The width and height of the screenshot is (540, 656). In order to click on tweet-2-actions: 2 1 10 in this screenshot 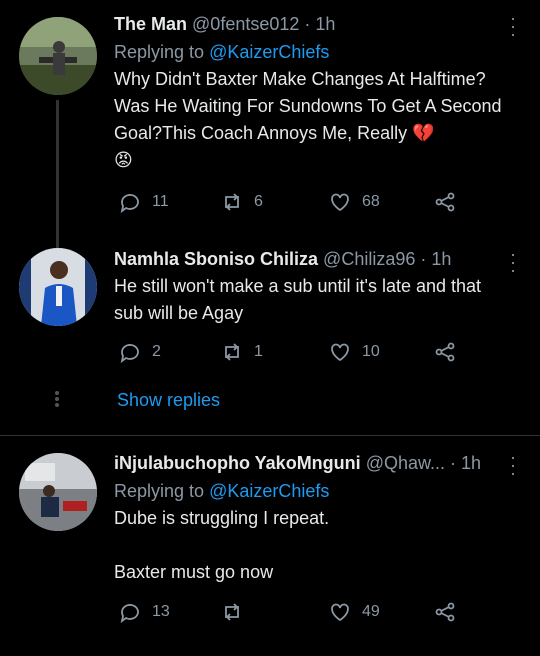, I will do `click(290, 354)`.